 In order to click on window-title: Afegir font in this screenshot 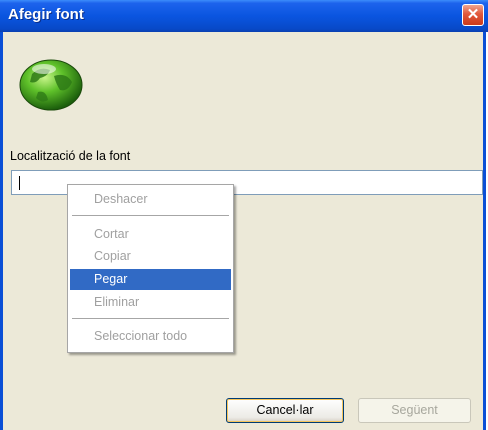, I will do `click(46, 14)`.